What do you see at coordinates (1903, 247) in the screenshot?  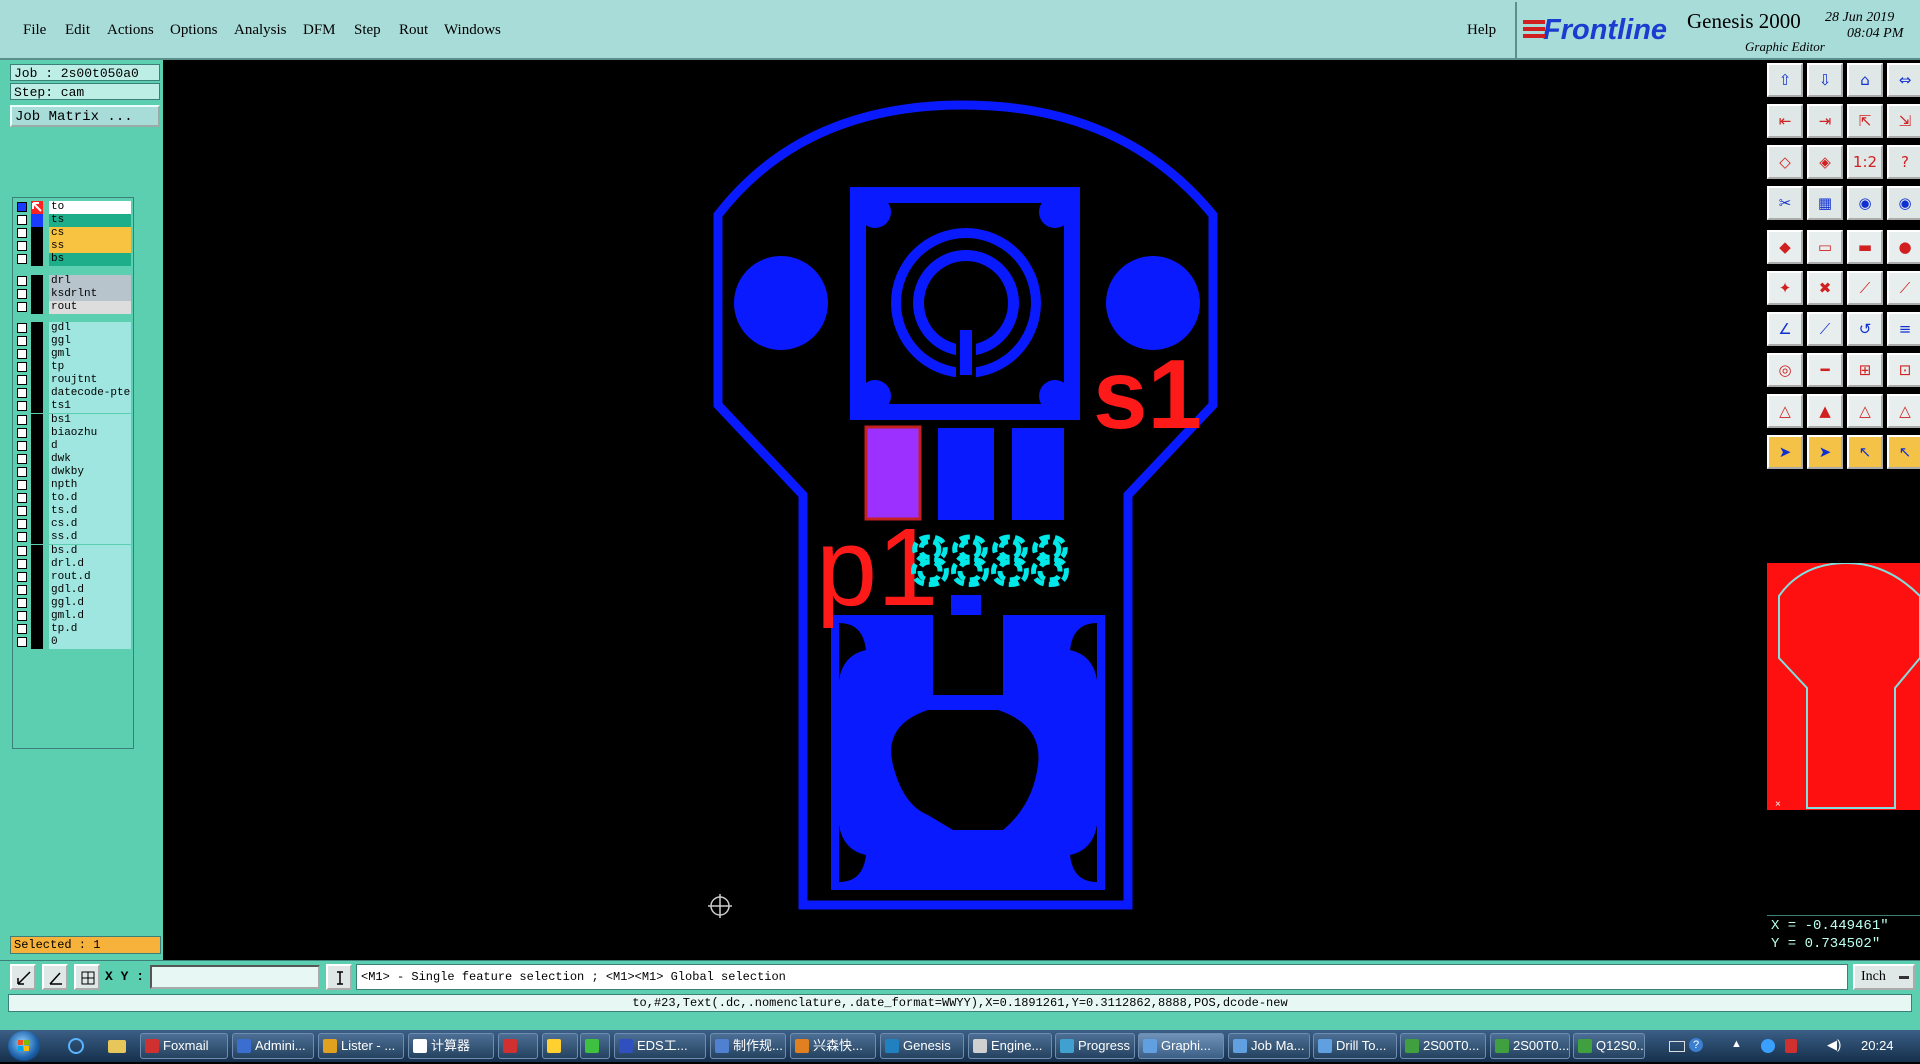 I see `tool-button: ●` at bounding box center [1903, 247].